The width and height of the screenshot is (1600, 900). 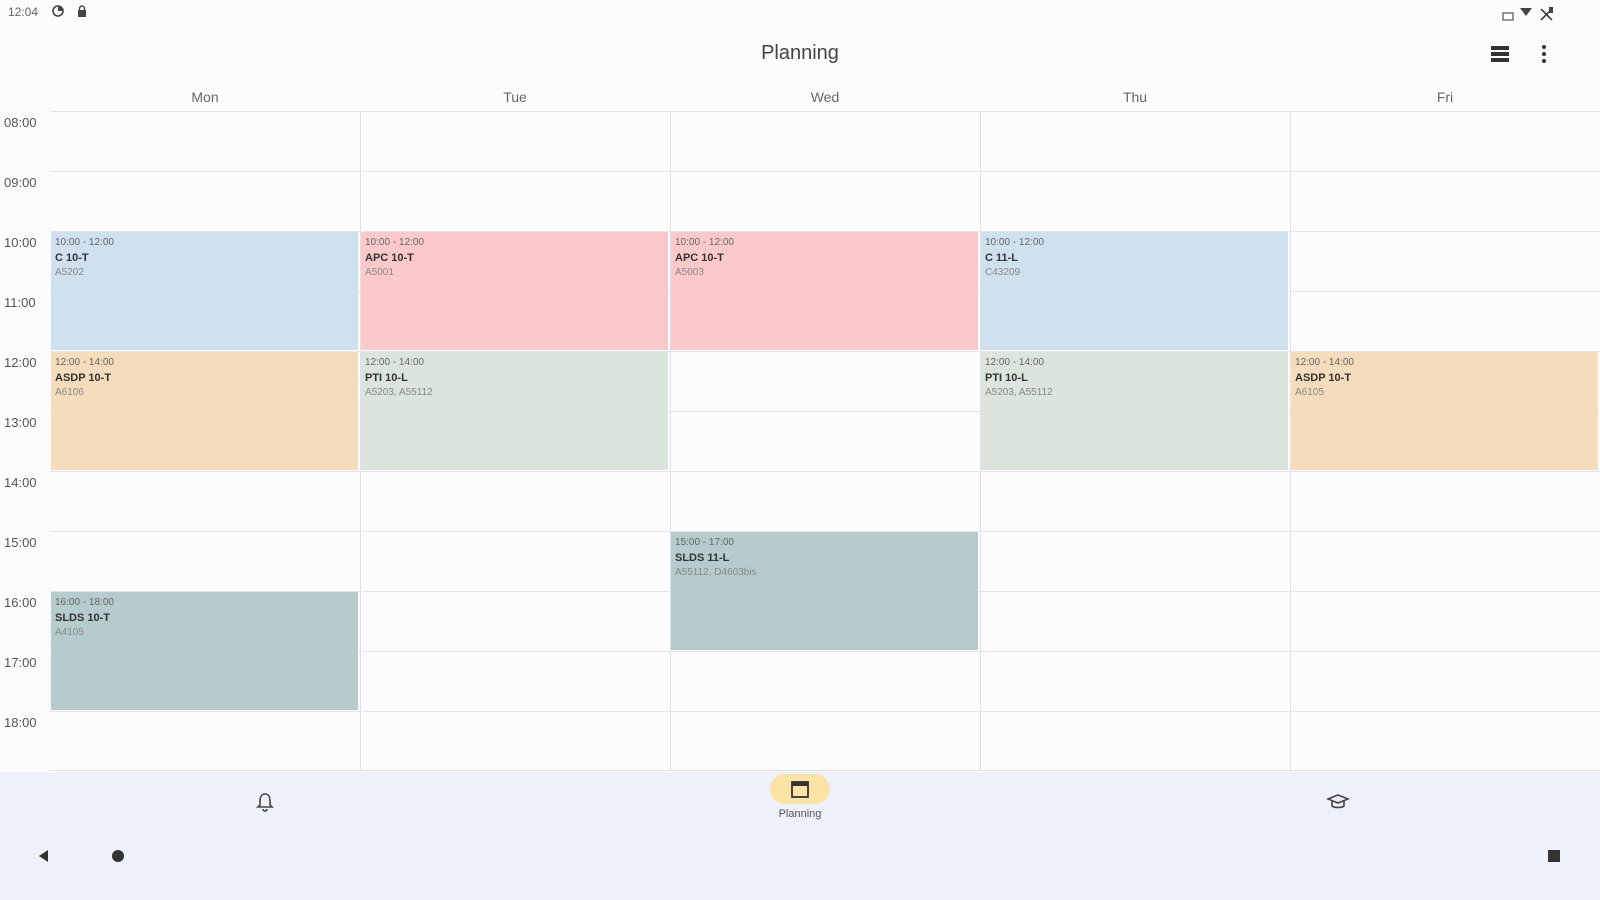 What do you see at coordinates (204, 291) in the screenshot?
I see `event-card: 10:00 - 12:00 C 10-T A5202` at bounding box center [204, 291].